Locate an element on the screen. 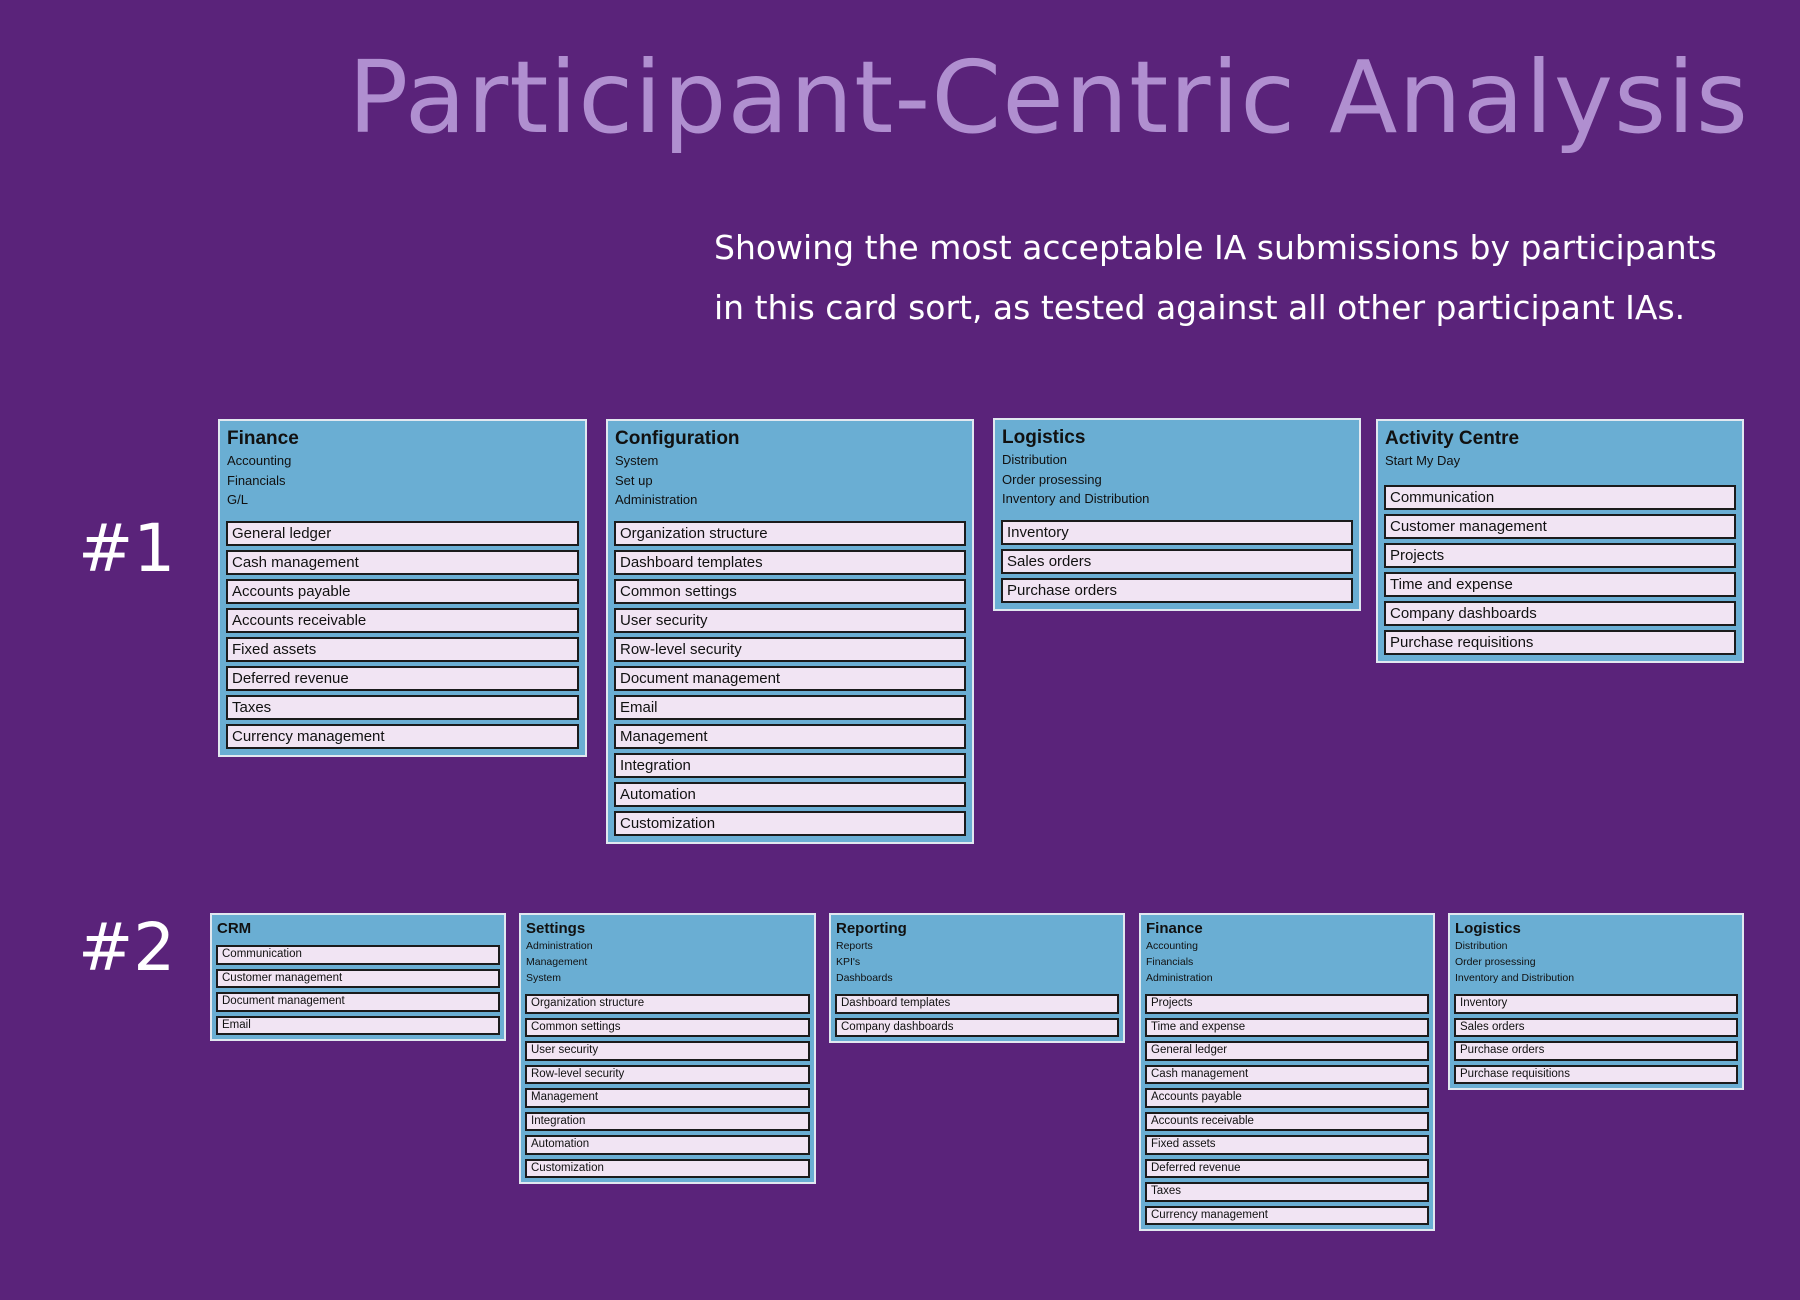 Image resolution: width=1800 pixels, height=1300 pixels. group-subtitle: Start My Day is located at coordinates (1423, 460).